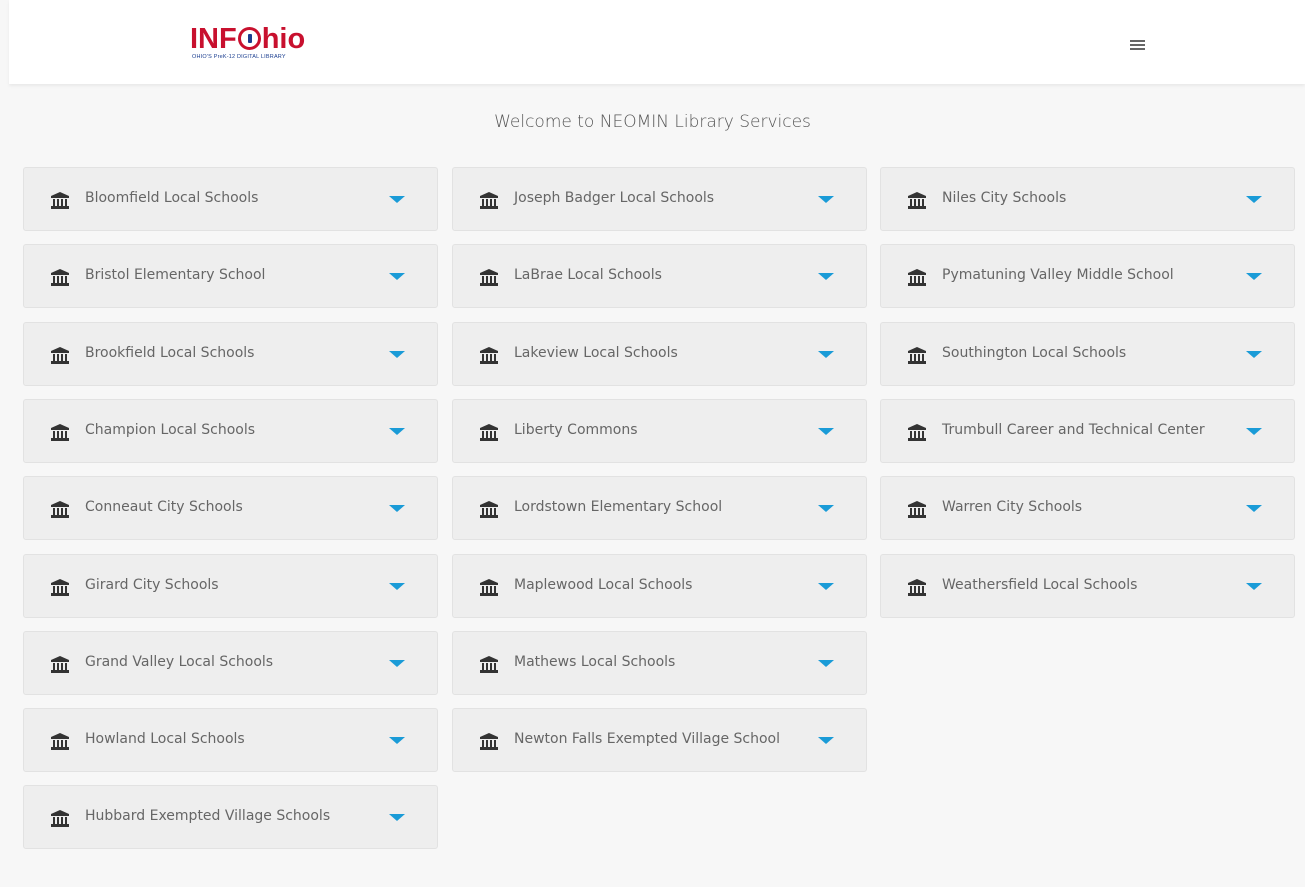 The image size is (1305, 887). Describe the element at coordinates (652, 122) in the screenshot. I see `welcome-heading: Welcome to NEOMIN Library Services` at that location.